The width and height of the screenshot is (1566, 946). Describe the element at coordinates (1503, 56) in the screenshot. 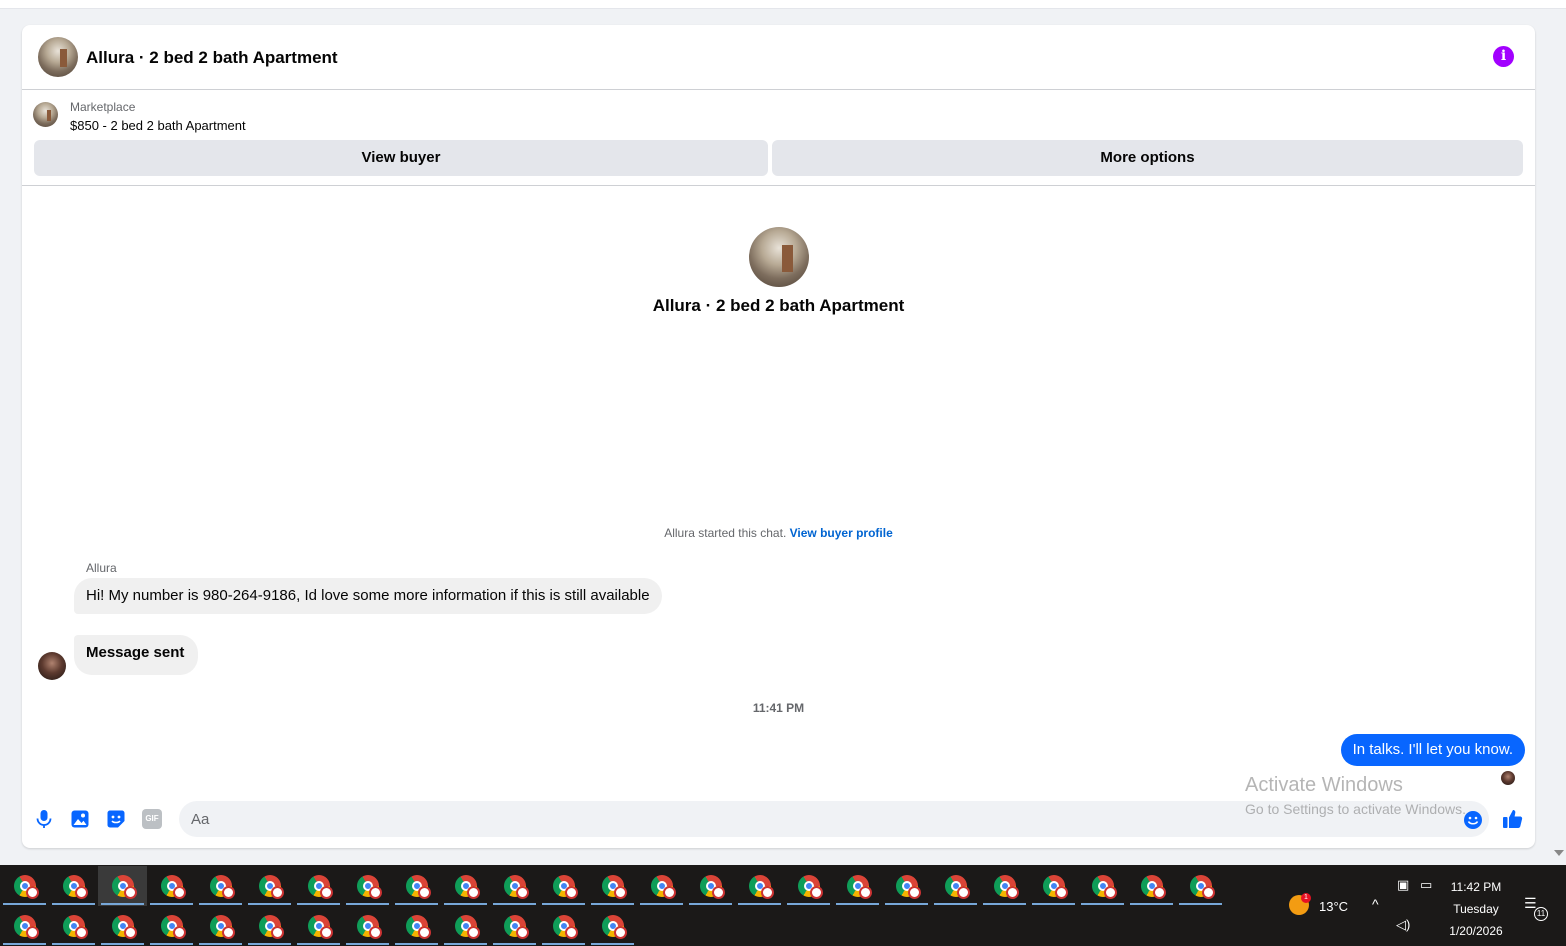

I see `info-icon: i` at that location.